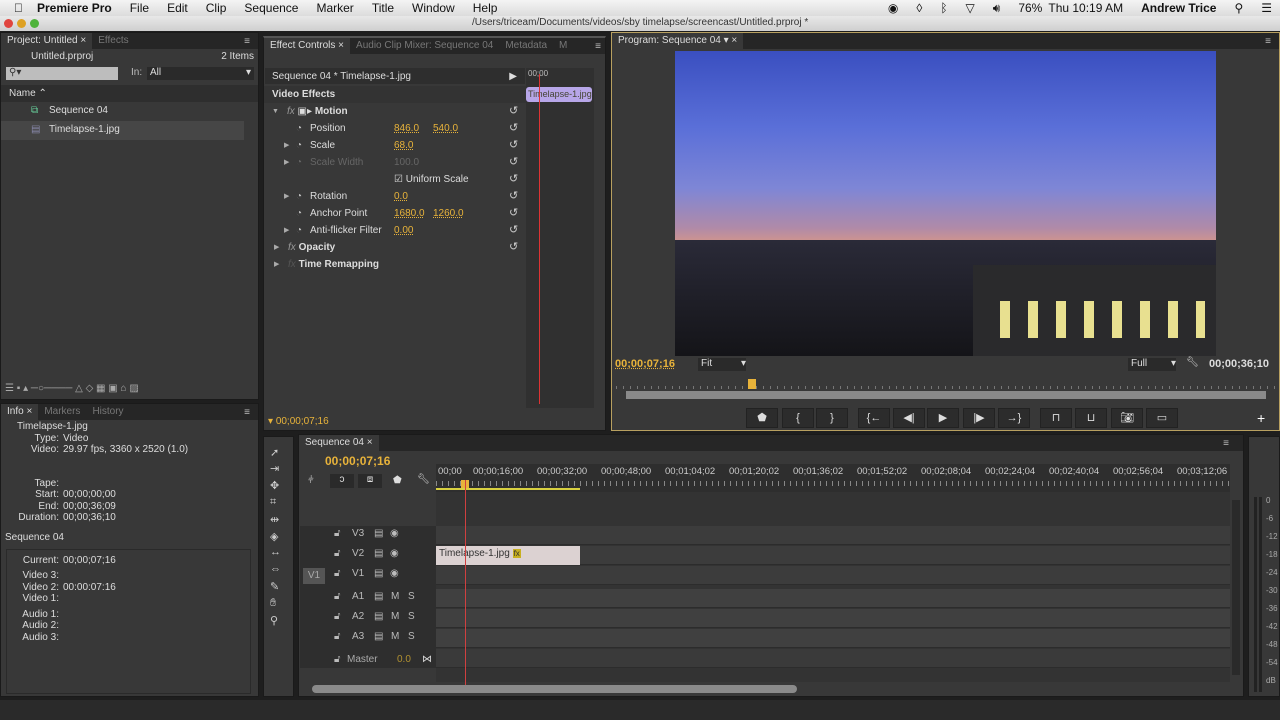 This screenshot has width=1280, height=720. What do you see at coordinates (997, 8) in the screenshot?
I see `volume-icon: 🔊︎` at bounding box center [997, 8].